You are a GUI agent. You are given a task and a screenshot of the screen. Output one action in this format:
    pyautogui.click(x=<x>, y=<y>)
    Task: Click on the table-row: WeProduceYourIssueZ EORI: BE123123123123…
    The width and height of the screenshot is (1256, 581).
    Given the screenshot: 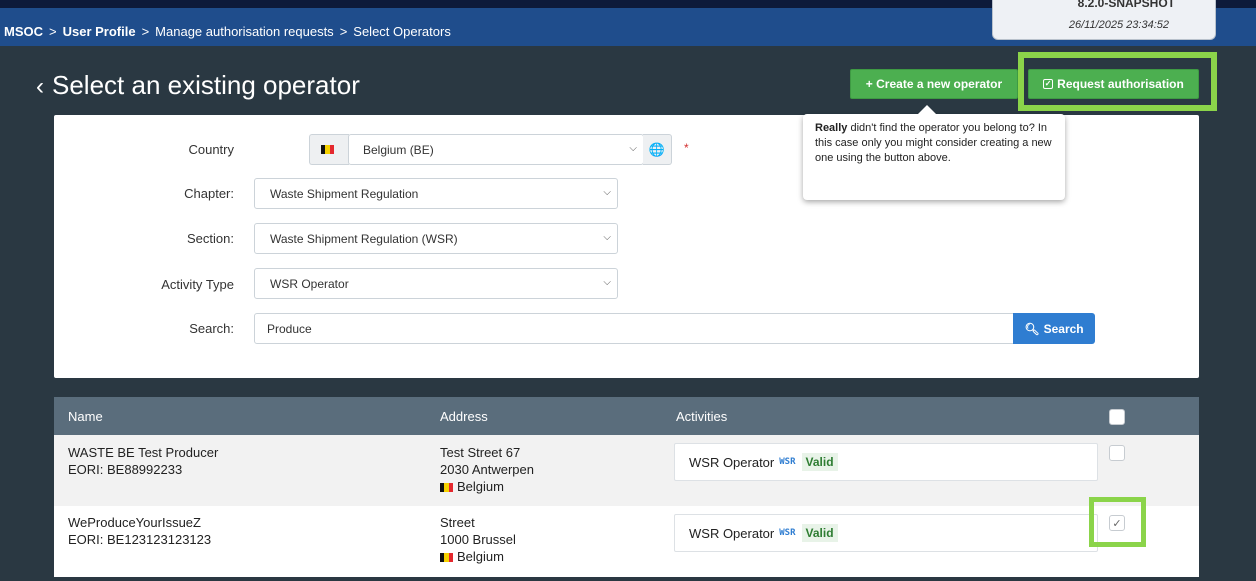 What is the action you would take?
    pyautogui.click(x=626, y=541)
    